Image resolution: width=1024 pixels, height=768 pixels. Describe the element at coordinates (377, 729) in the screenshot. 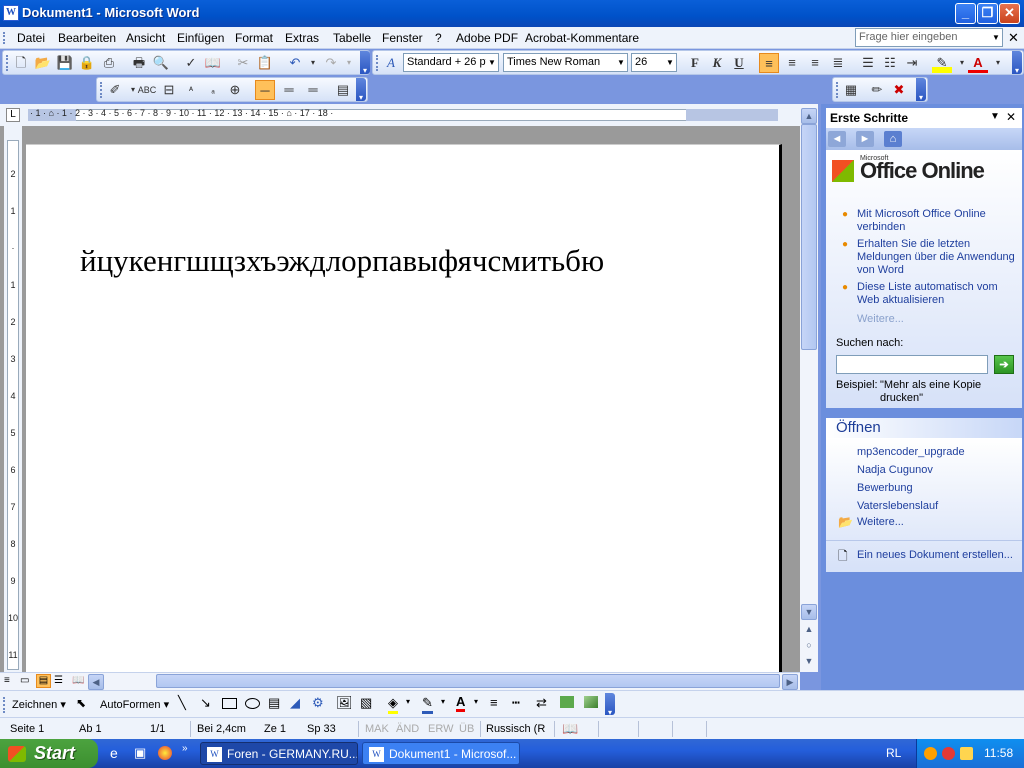

I see `status-macro: MAK` at that location.